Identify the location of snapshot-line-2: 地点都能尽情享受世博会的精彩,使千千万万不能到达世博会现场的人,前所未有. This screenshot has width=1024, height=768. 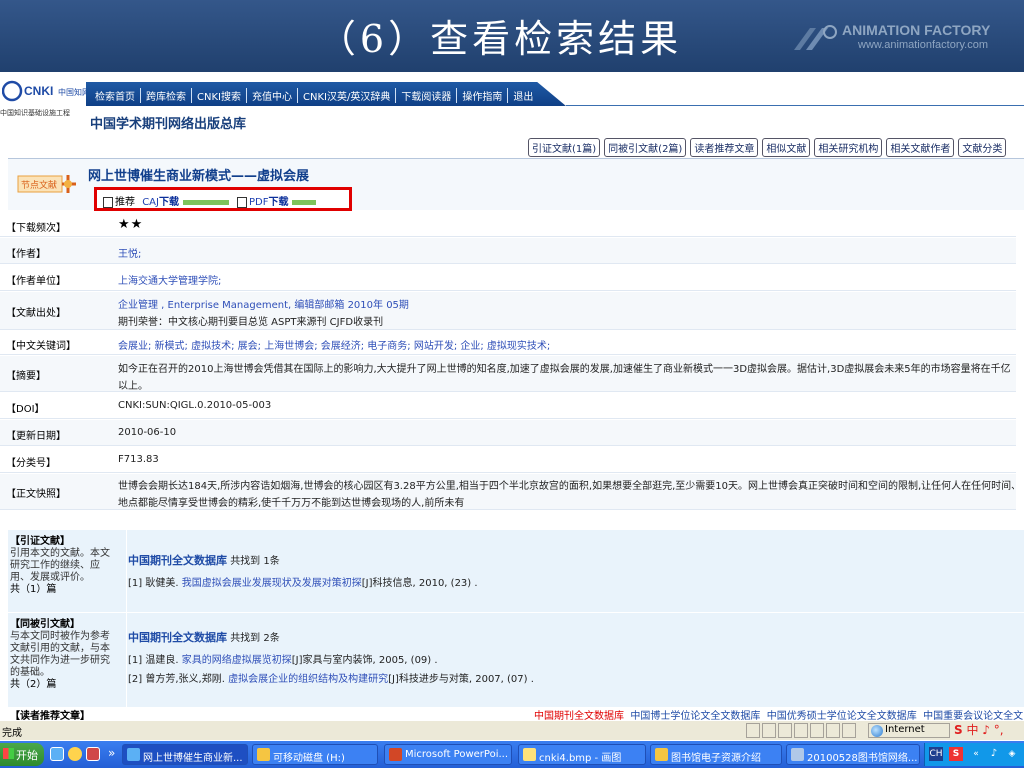
(291, 503).